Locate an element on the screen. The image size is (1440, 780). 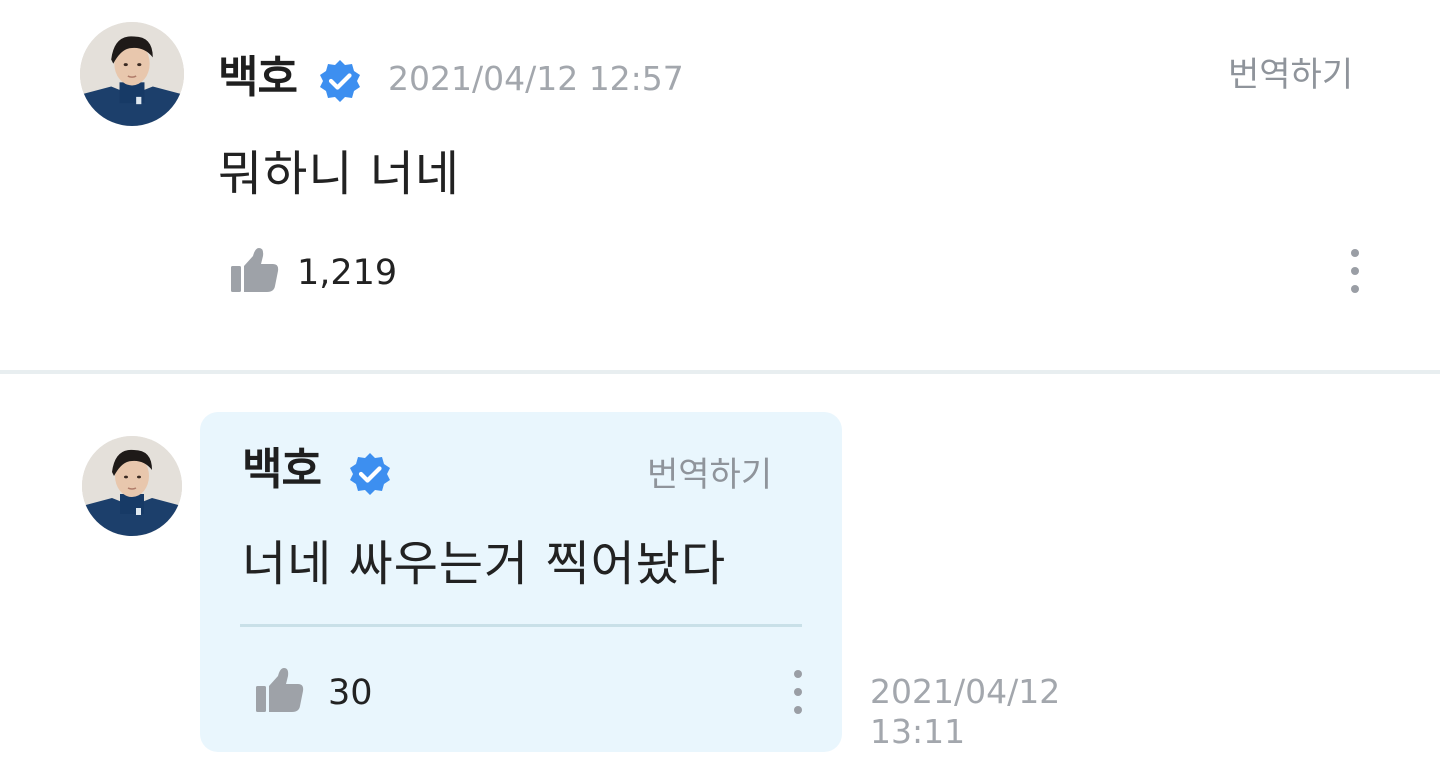
post-timestamp: 2021/04/12 12:57 is located at coordinates (536, 78).